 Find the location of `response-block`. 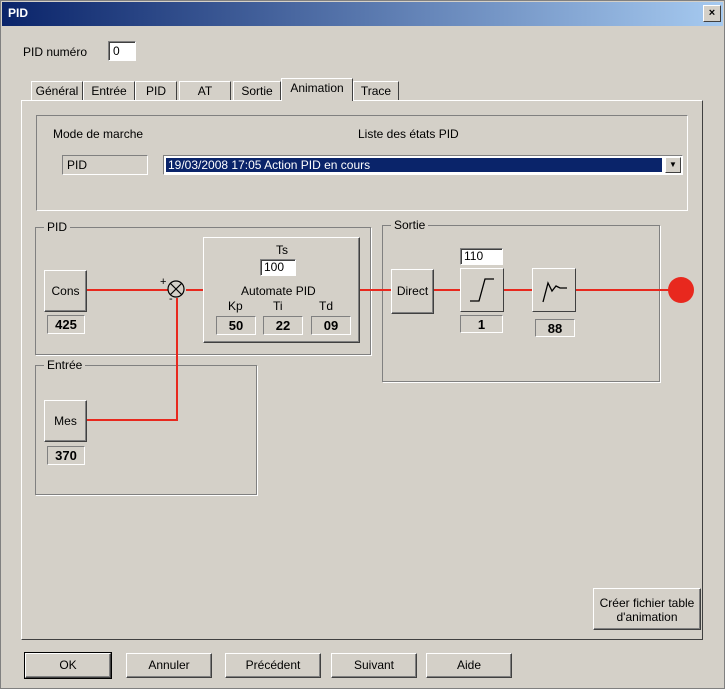

response-block is located at coordinates (554, 290).